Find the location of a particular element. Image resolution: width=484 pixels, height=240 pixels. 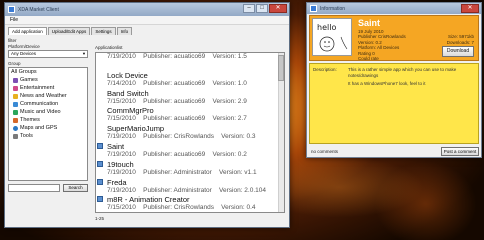

post-comment-button: Post a comment is located at coordinates (460, 151).